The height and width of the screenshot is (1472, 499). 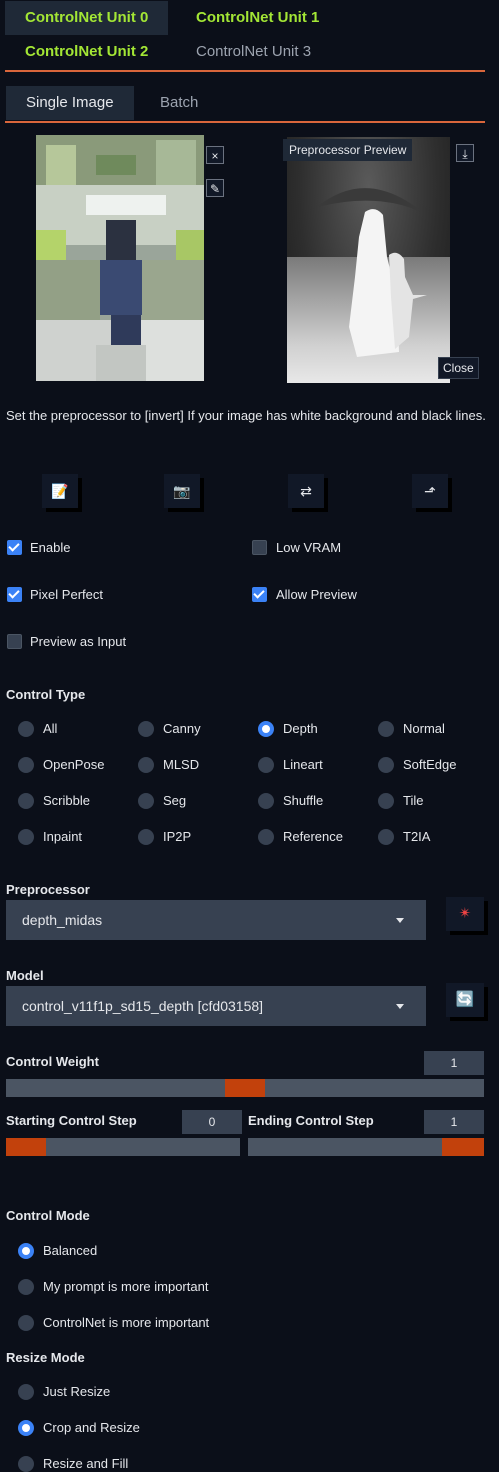 What do you see at coordinates (143, 1006) in the screenshot?
I see `model-value: control_v11f1p_sd15_depth [cfd03158]` at bounding box center [143, 1006].